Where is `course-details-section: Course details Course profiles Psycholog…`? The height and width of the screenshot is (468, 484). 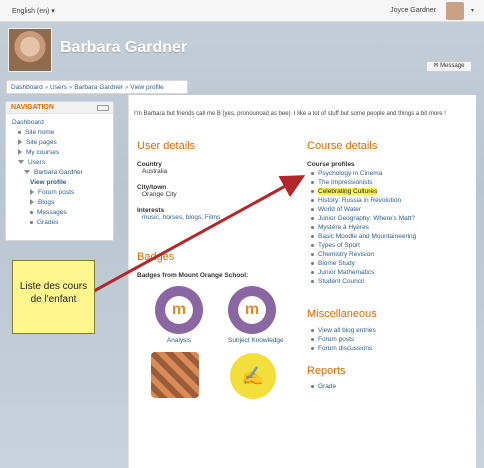 course-details-section: Course details Course profiles Psycholog… is located at coordinates (389, 213).